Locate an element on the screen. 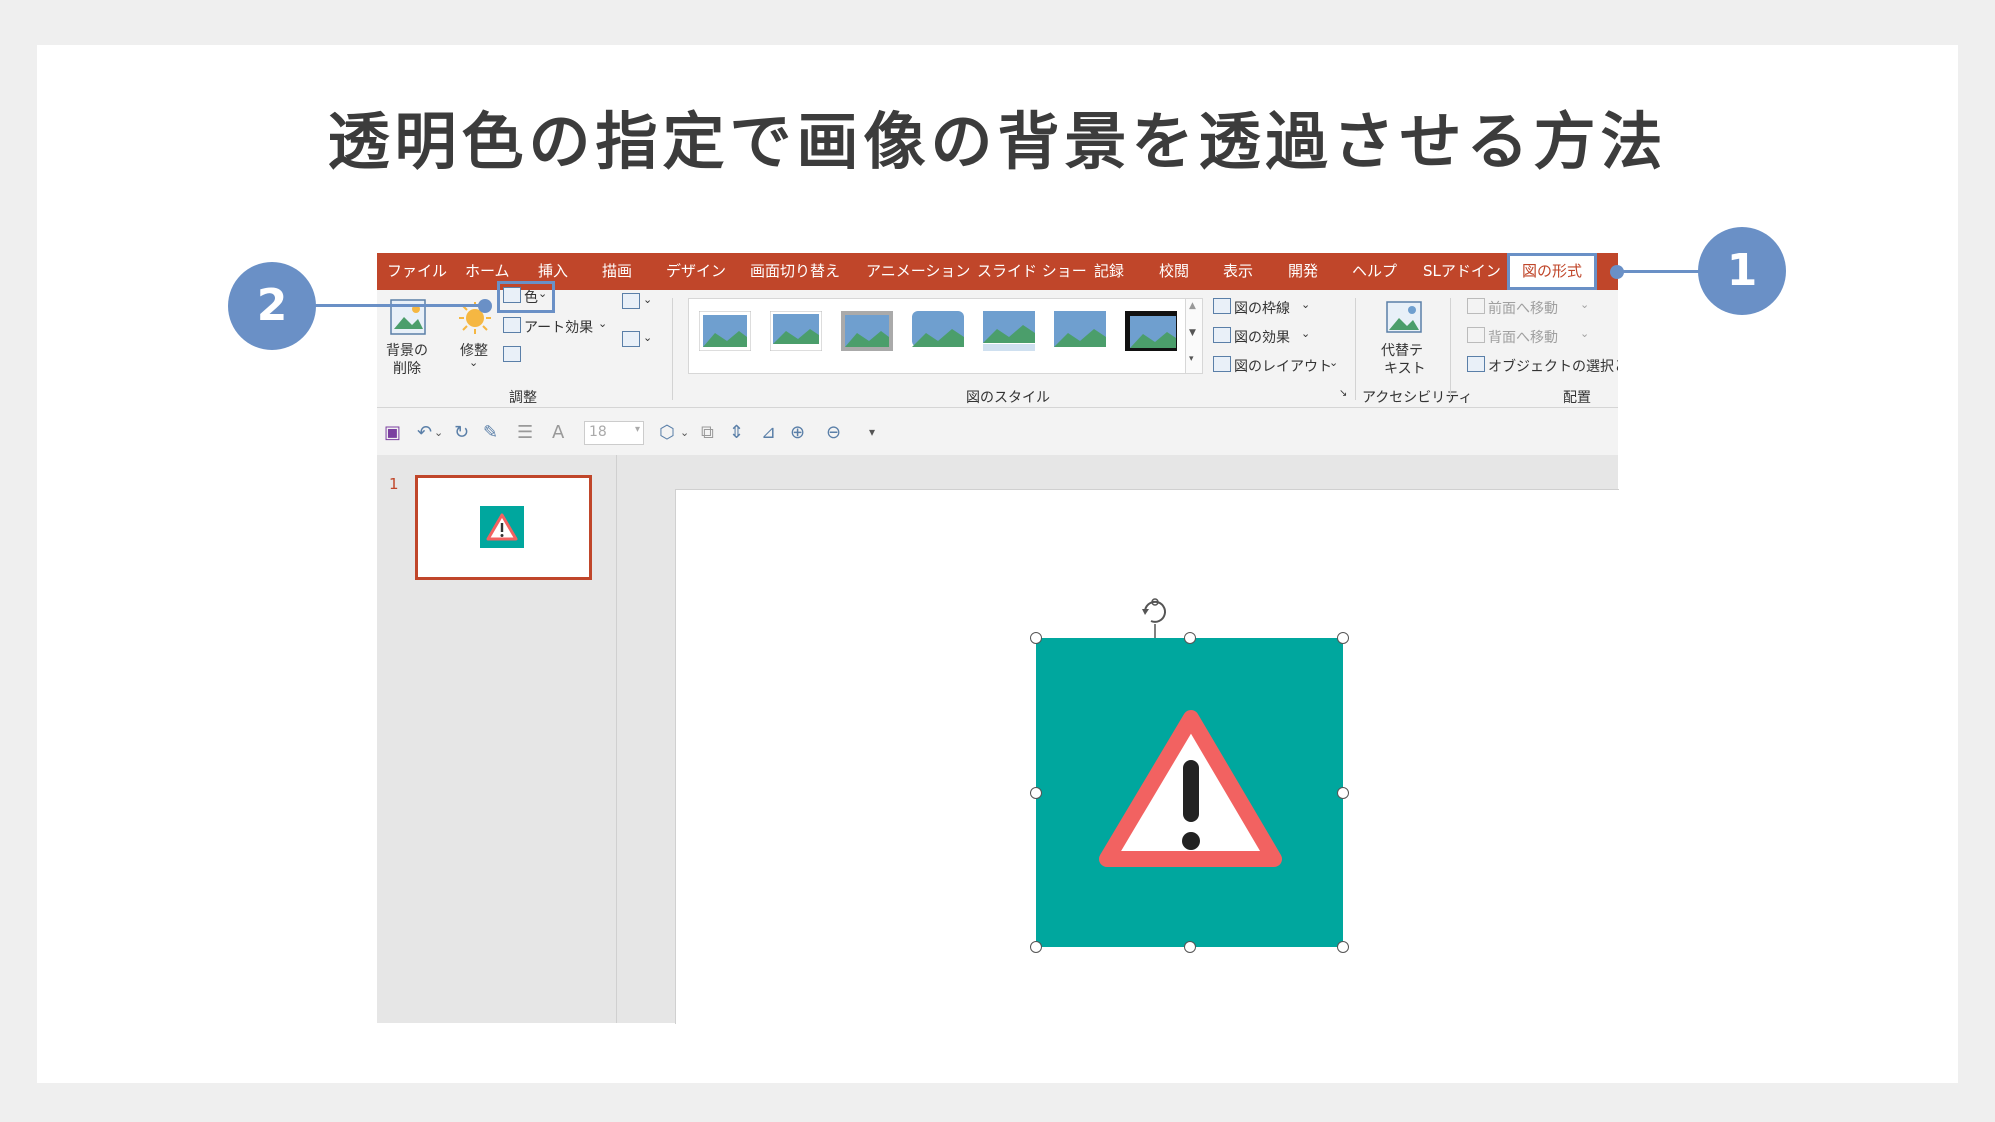 This screenshot has height=1122, width=1995. callout-2-line is located at coordinates (397, 305).